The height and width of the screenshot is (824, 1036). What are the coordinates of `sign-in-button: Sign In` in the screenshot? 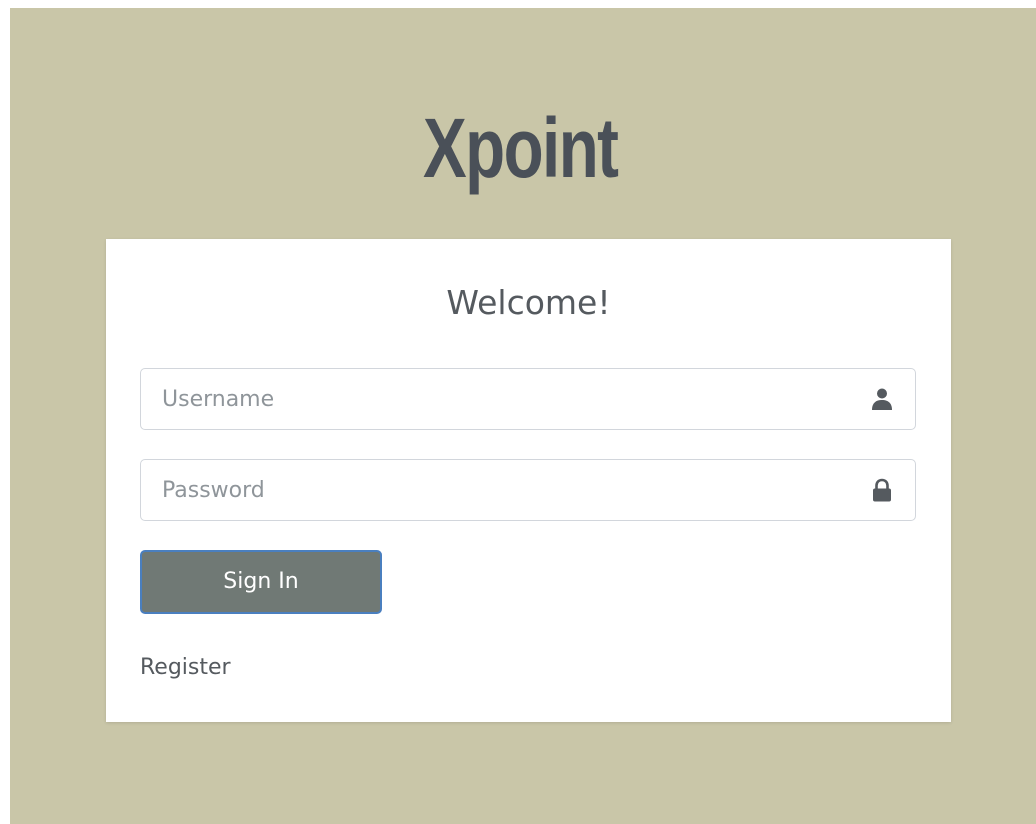 It's located at (261, 582).